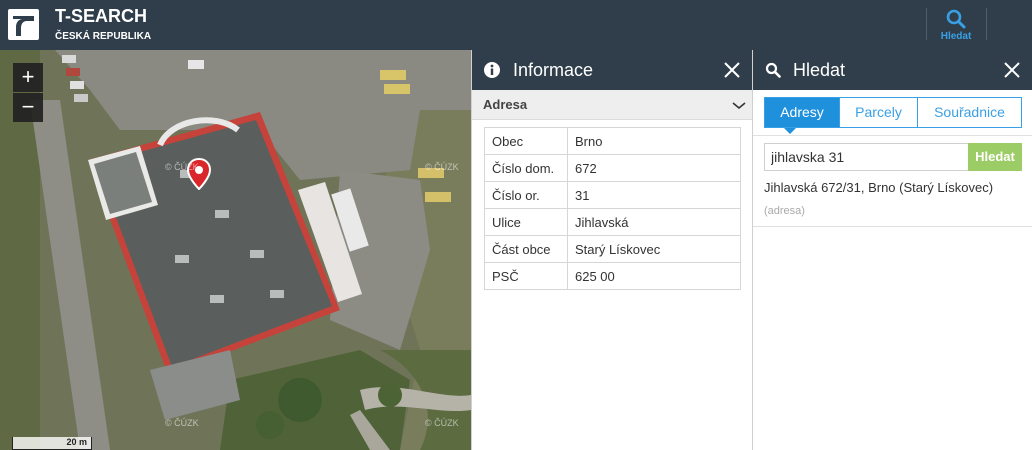 This screenshot has height=450, width=1032. Describe the element at coordinates (76, 442) in the screenshot. I see `scale-label: 20 m` at that location.